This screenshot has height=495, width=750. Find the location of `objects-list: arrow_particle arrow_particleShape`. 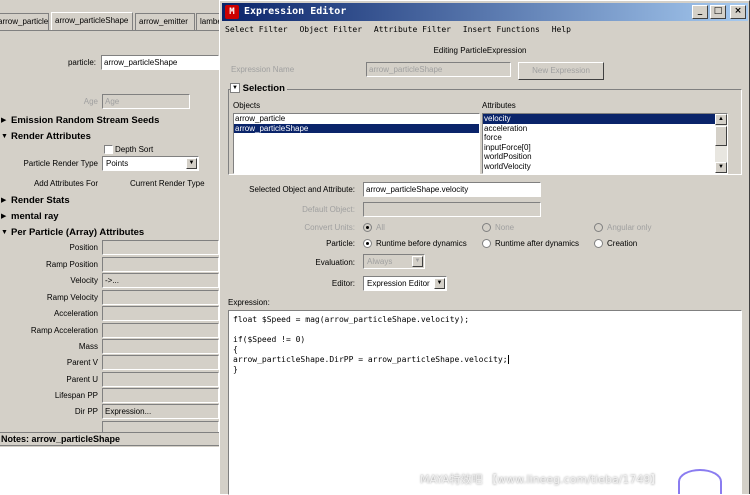

objects-list: arrow_particle arrow_particleShape is located at coordinates (356, 143).